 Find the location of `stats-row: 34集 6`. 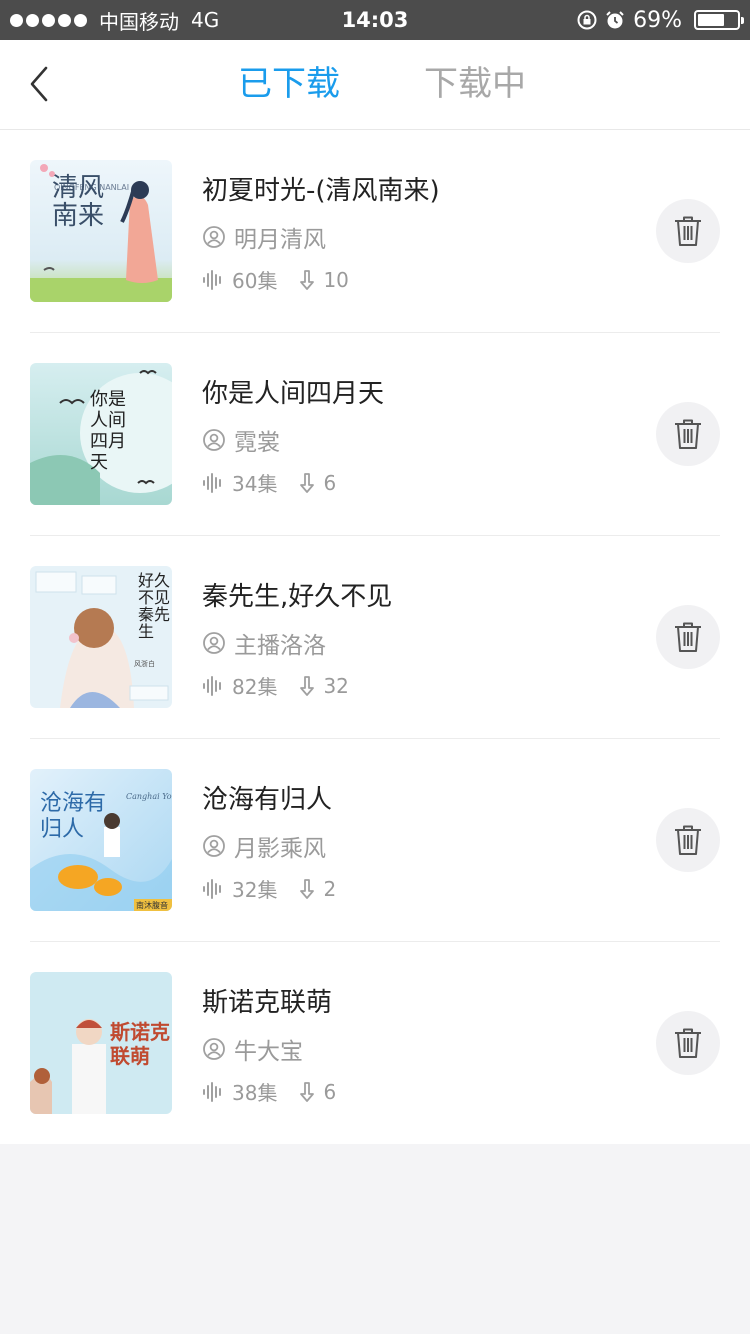

stats-row: 34集 6 is located at coordinates (269, 482).